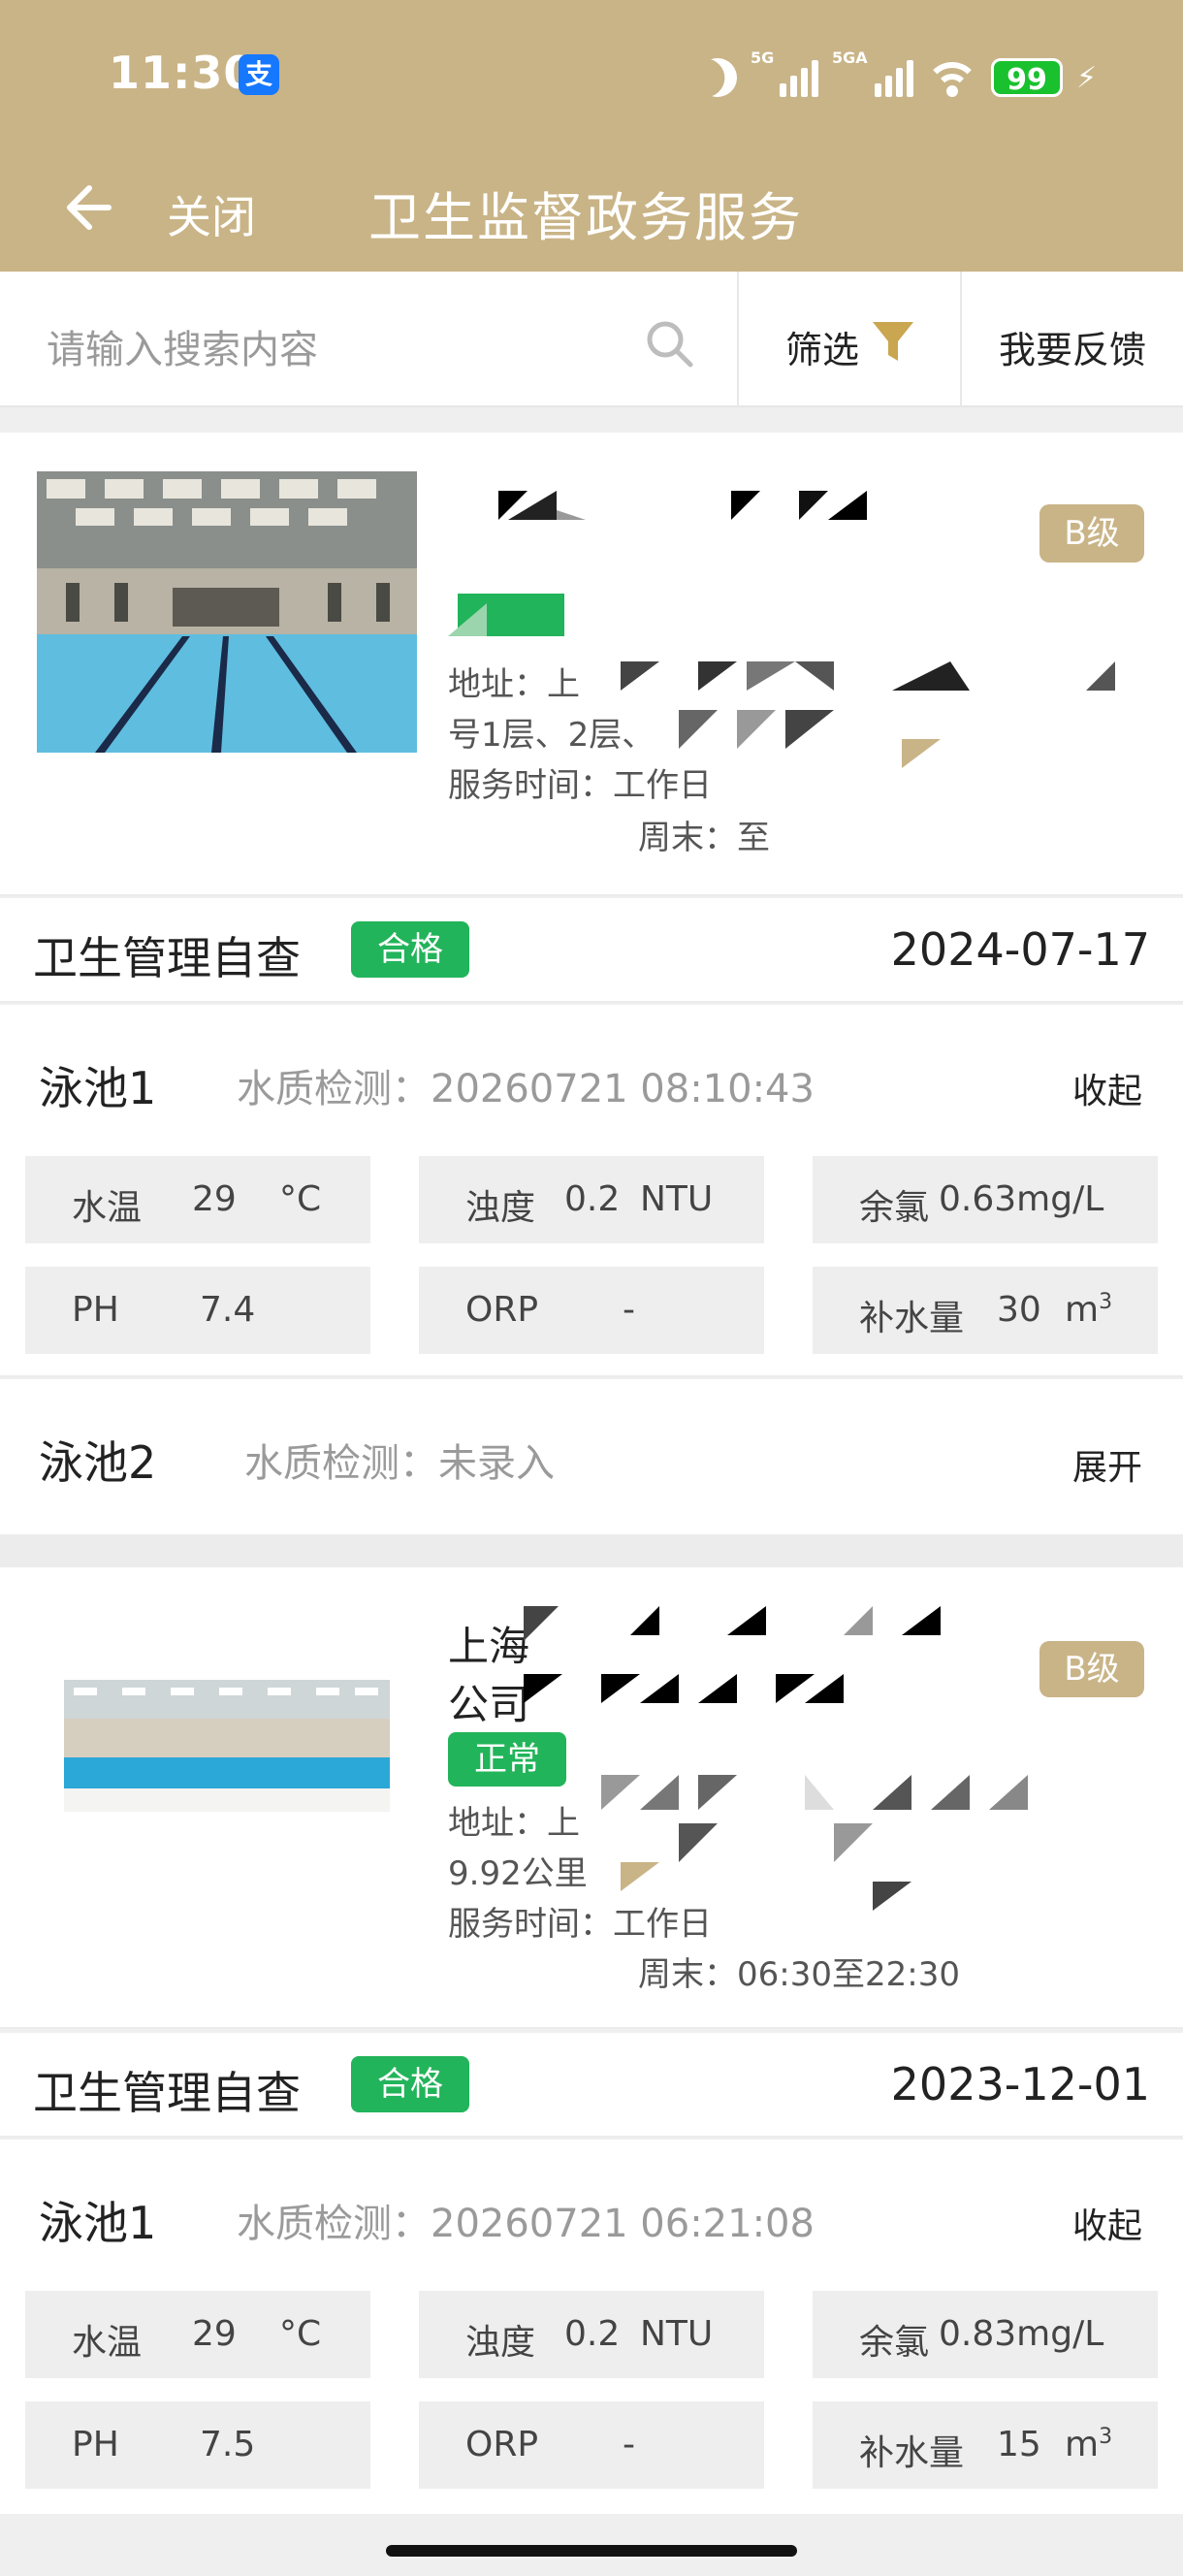 The width and height of the screenshot is (1183, 2576). Describe the element at coordinates (518, 1873) in the screenshot. I see `venue-address-line2: 9.92公里` at that location.